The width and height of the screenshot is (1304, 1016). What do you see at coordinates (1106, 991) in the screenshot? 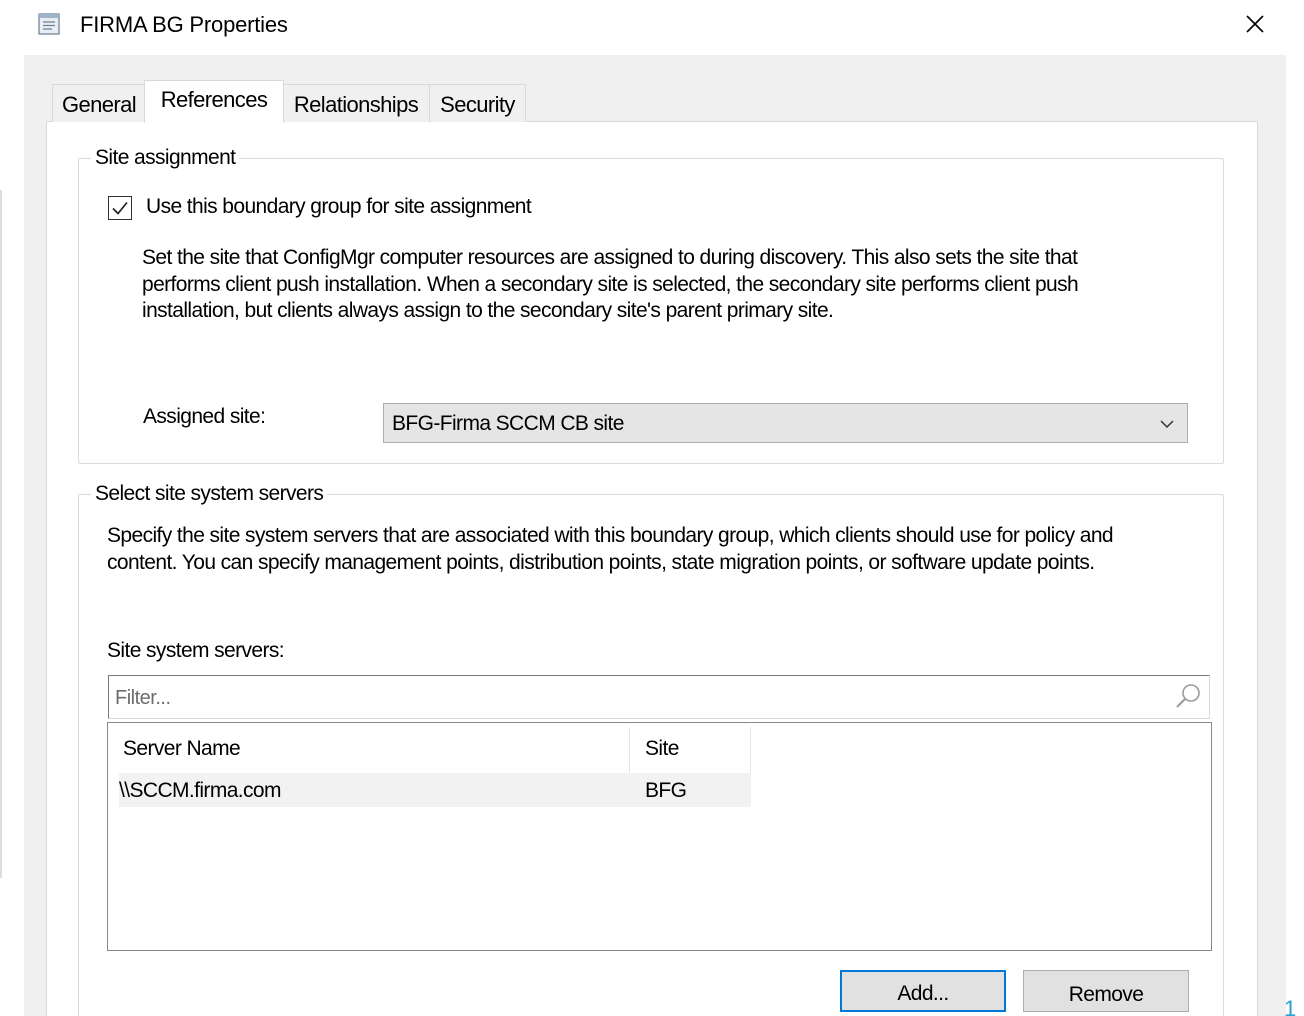
I see `remove-button: Remove` at bounding box center [1106, 991].